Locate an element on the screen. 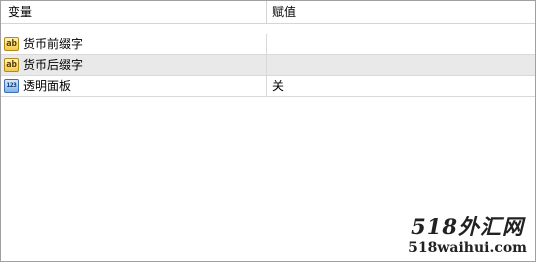 Image resolution: width=536 pixels, height=262 pixels. table-row: 123 透明面板 关 is located at coordinates (268, 86).